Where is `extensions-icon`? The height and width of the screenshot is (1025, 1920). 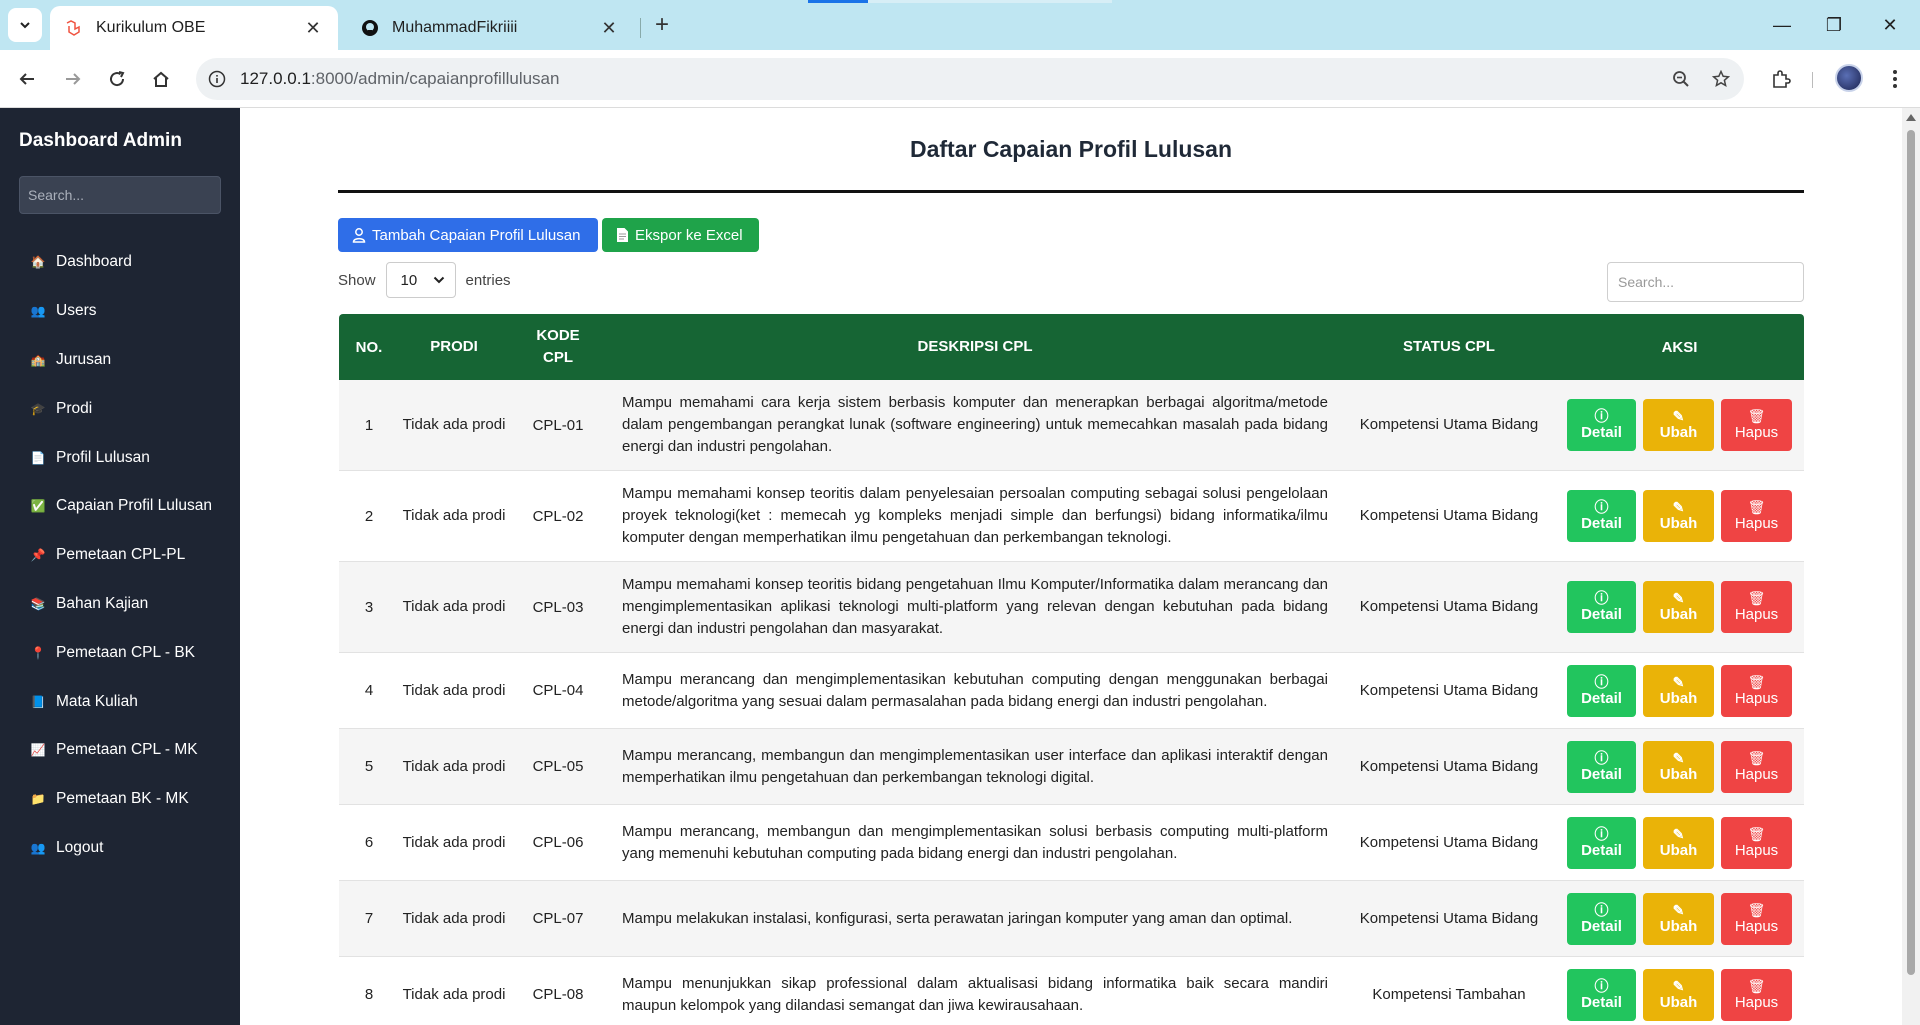
extensions-icon is located at coordinates (1781, 79).